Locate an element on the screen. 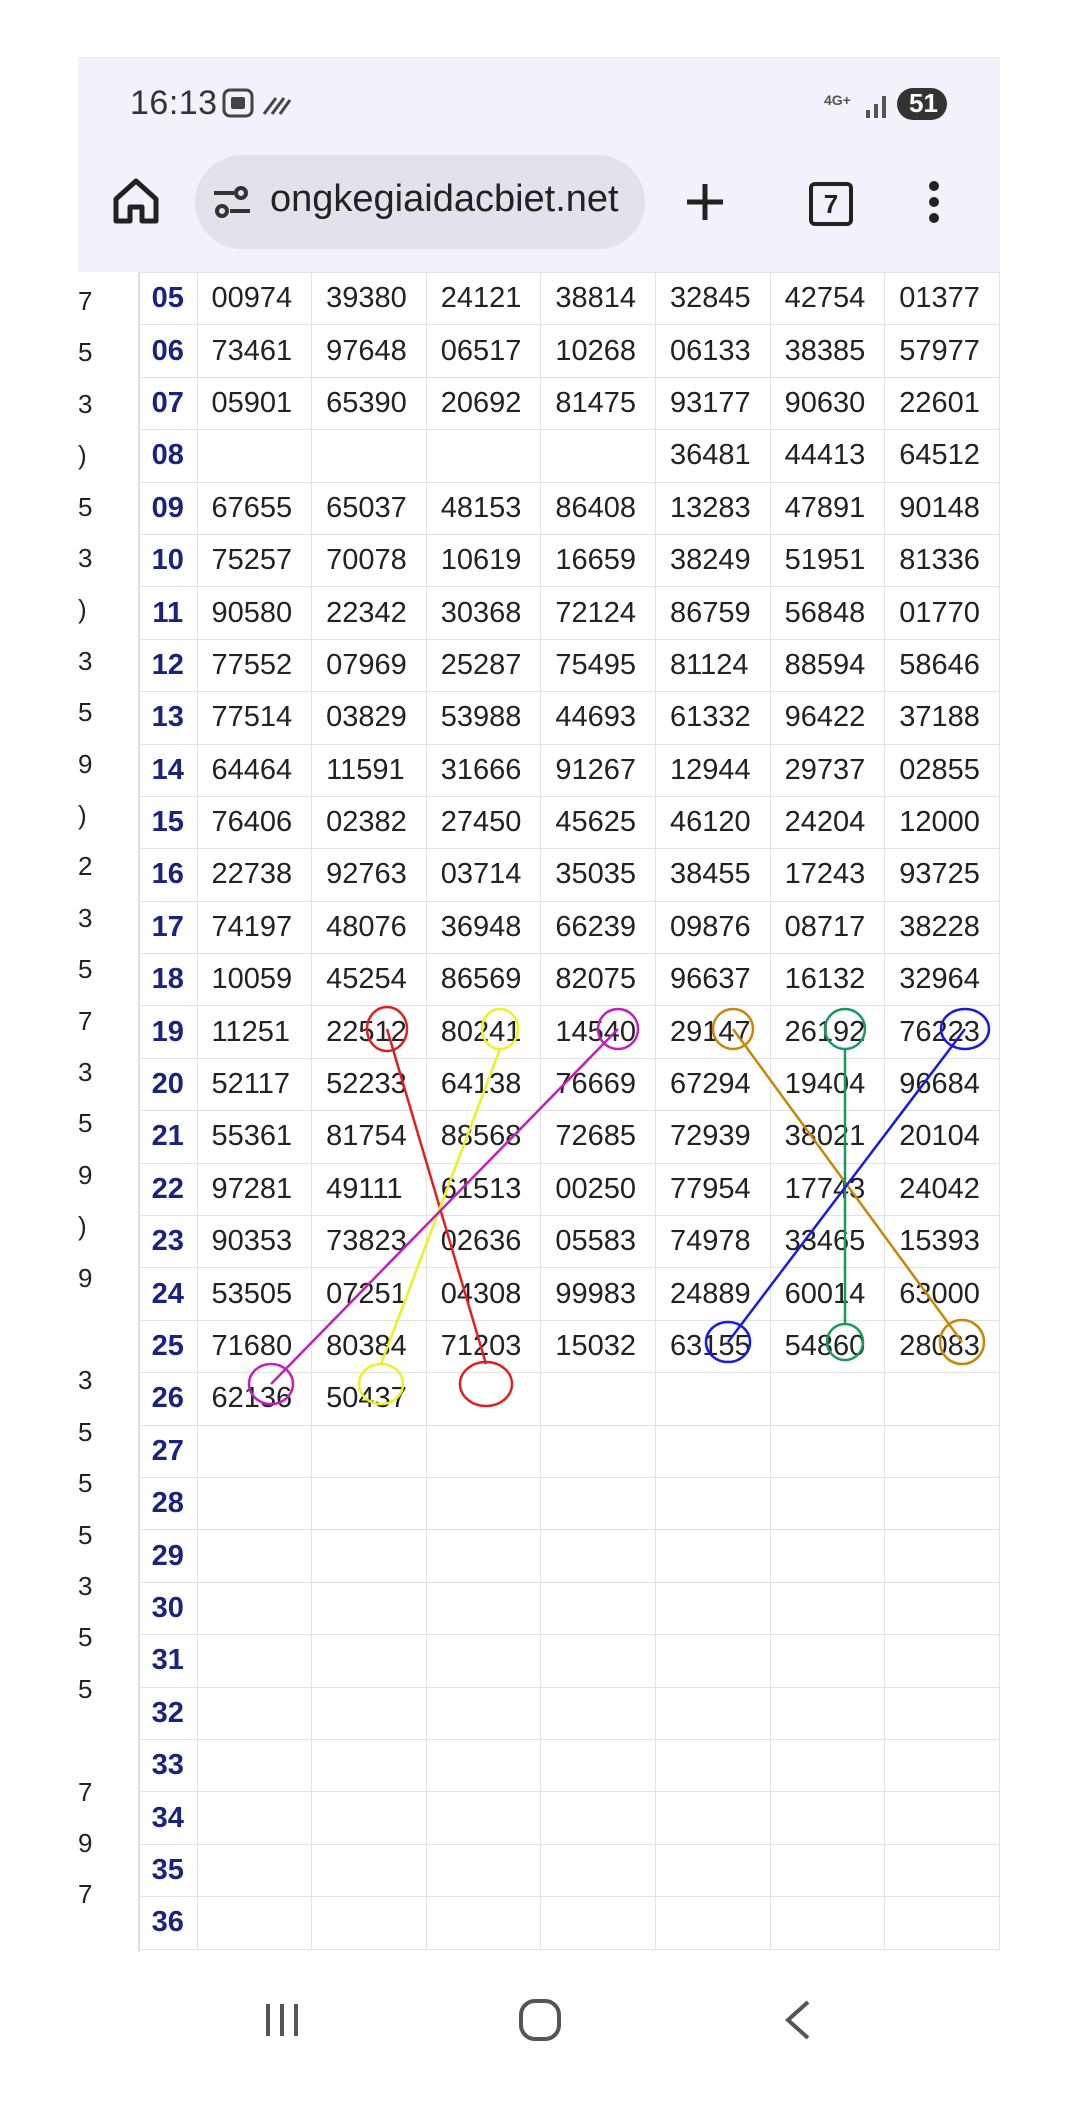 This screenshot has height=2116, width=1080. number-cell: 16659 is located at coordinates (598, 560).